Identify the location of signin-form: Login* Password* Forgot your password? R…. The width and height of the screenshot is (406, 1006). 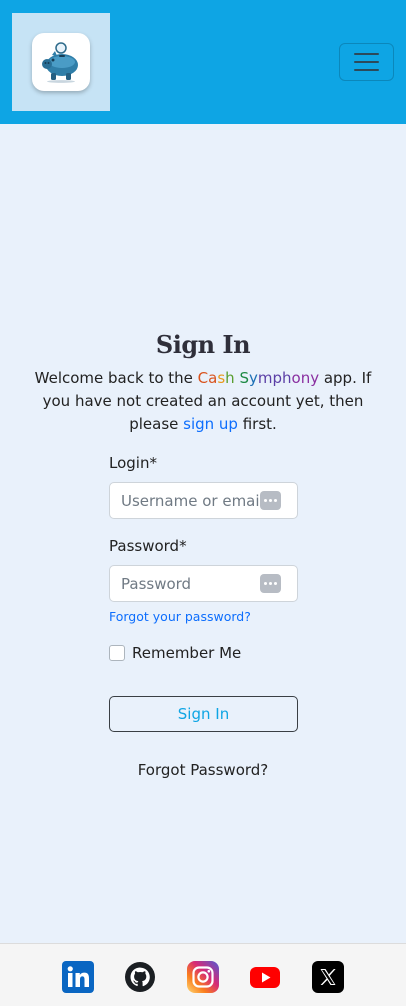
(203, 592).